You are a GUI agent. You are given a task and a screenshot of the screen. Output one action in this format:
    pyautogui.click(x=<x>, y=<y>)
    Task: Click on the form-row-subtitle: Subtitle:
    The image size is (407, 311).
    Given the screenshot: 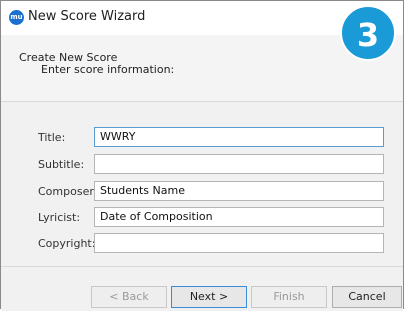 What is the action you would take?
    pyautogui.click(x=202, y=164)
    